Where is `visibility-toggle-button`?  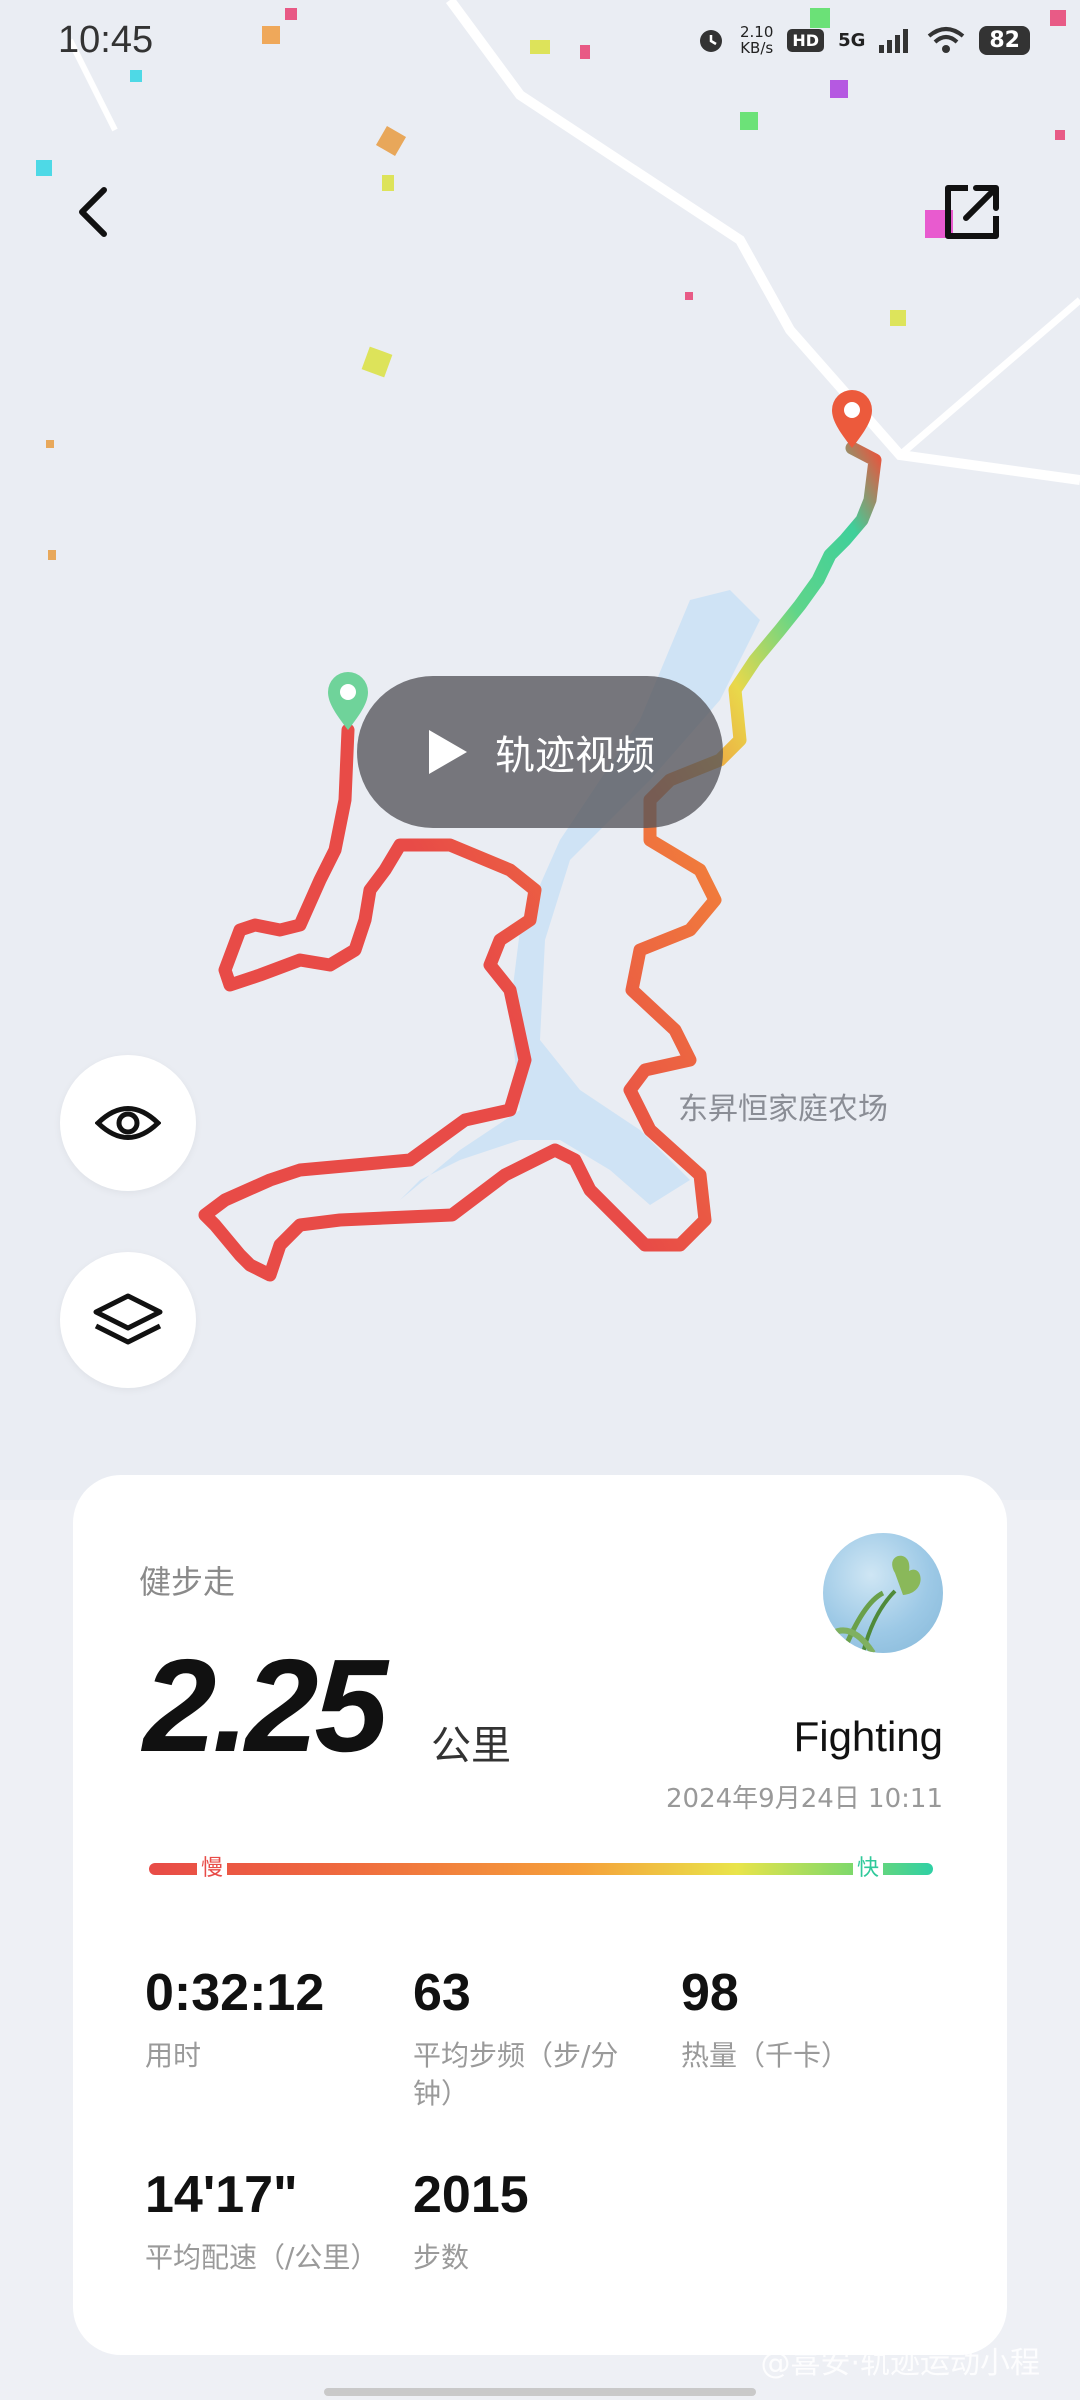 visibility-toggle-button is located at coordinates (128, 1123).